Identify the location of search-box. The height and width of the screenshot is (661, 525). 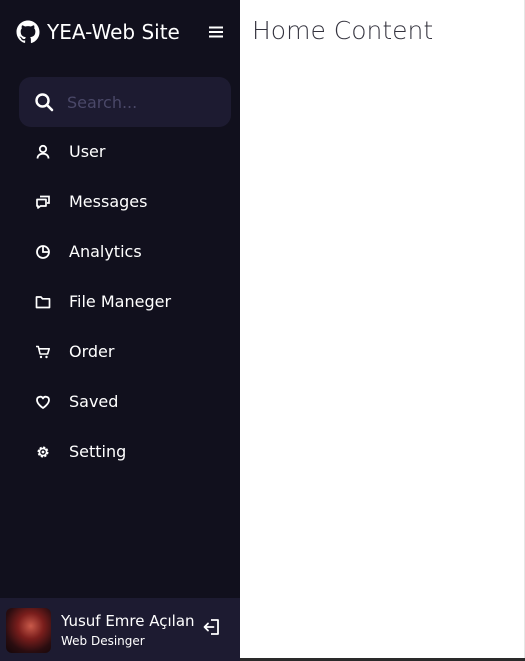
(125, 102).